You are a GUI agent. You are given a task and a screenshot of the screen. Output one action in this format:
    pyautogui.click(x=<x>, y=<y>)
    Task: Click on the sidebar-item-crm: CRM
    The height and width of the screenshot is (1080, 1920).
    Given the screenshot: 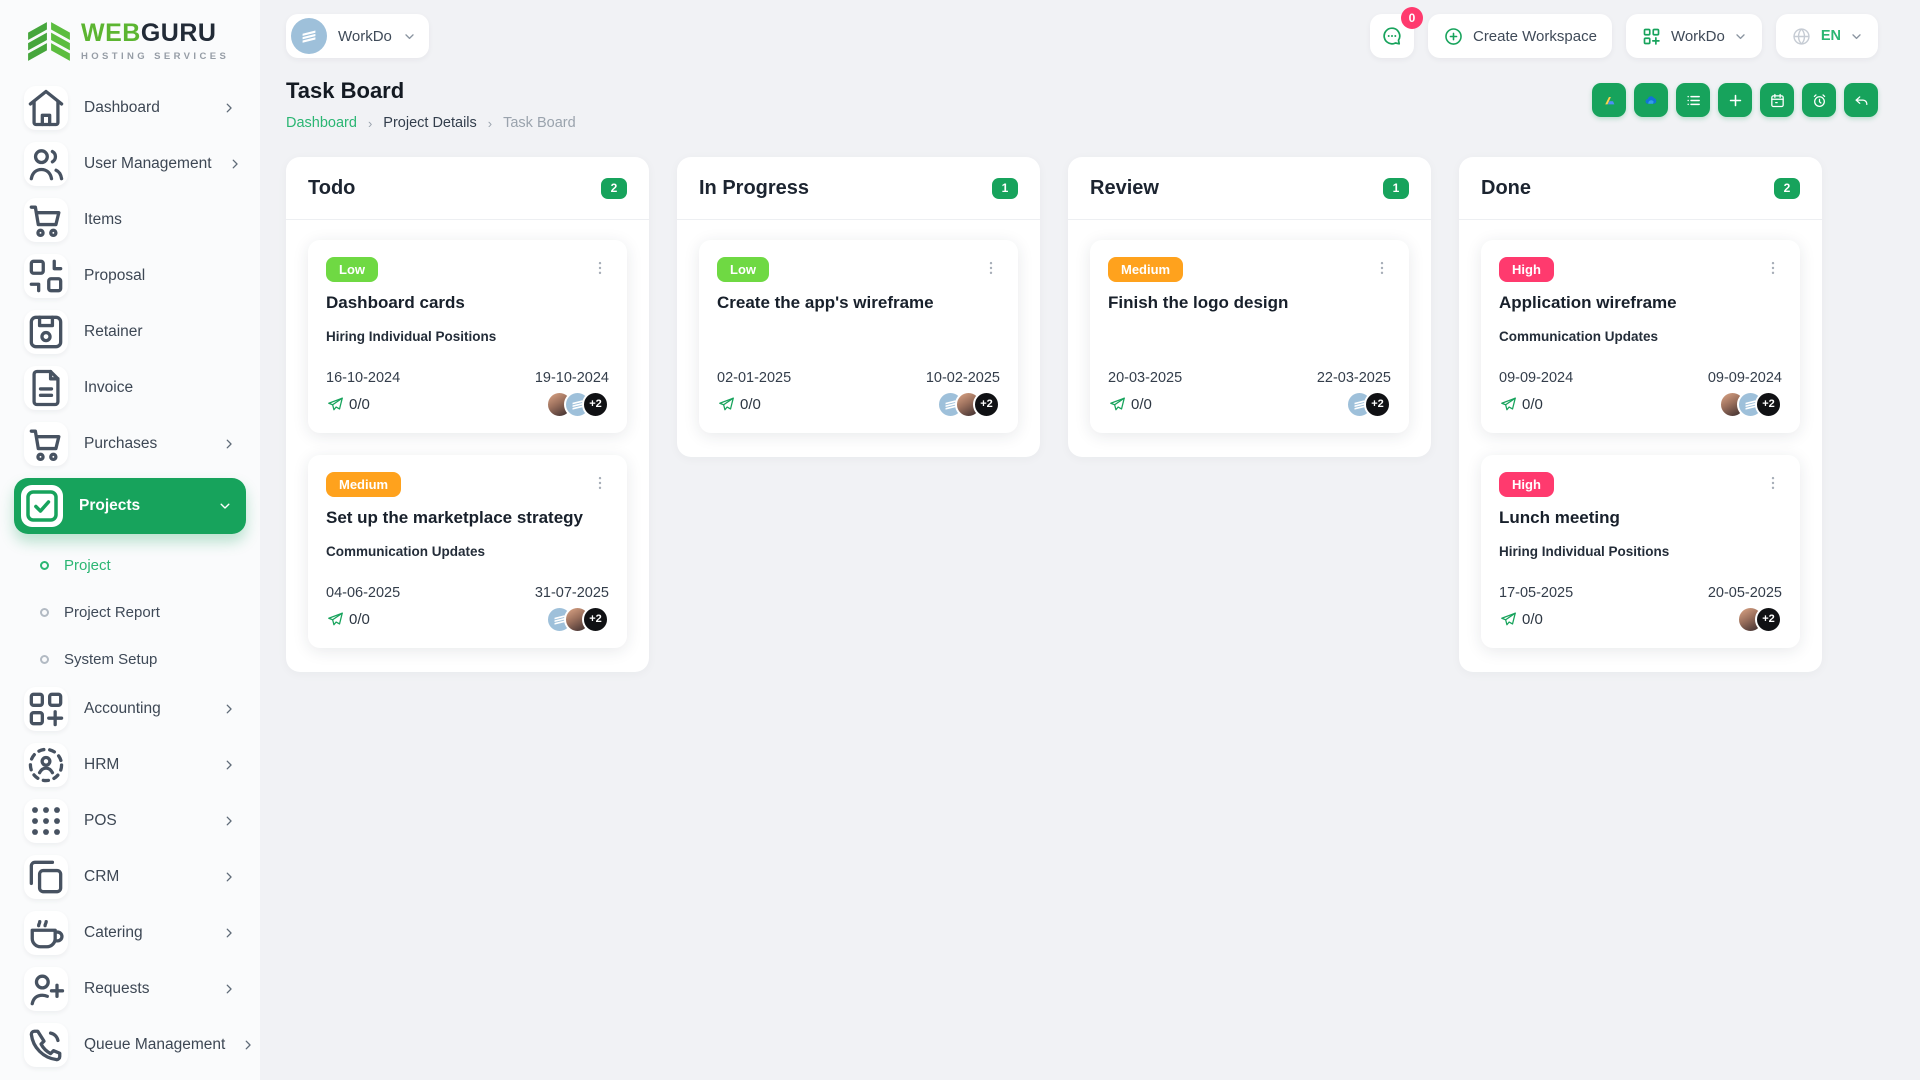 What is the action you would take?
    pyautogui.click(x=130, y=877)
    